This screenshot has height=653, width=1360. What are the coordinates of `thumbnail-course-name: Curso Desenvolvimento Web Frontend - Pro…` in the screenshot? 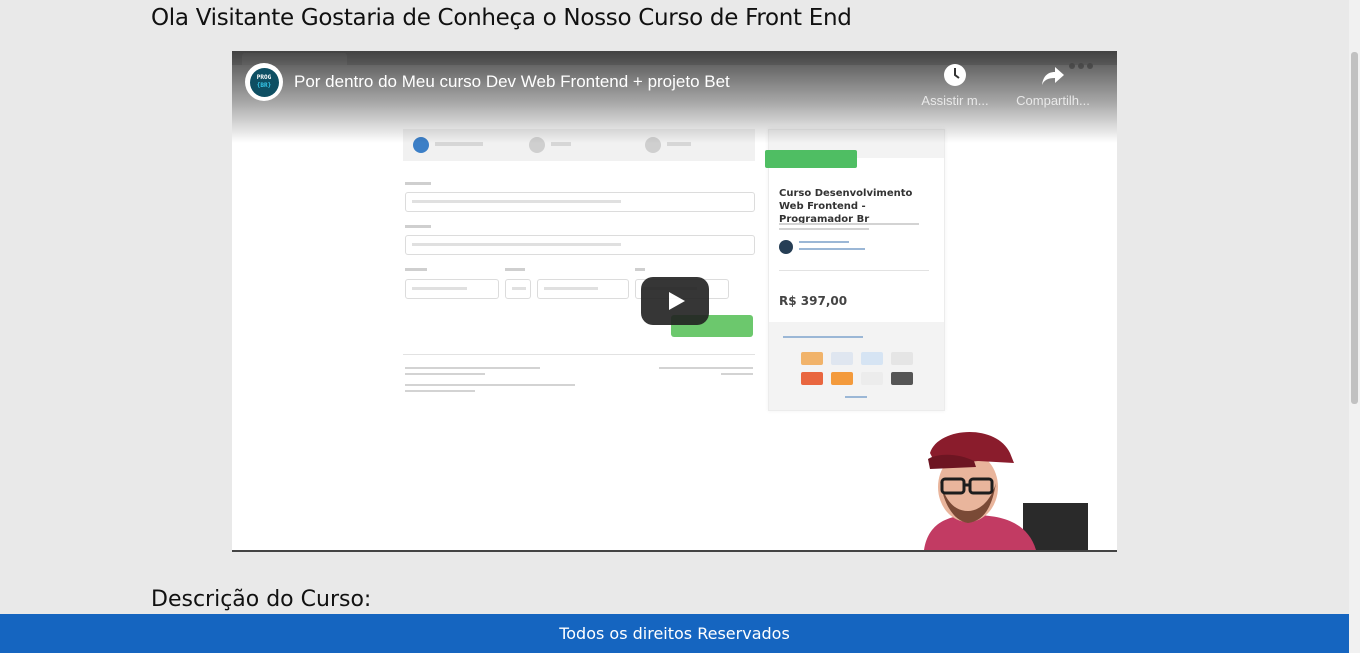 It's located at (846, 206).